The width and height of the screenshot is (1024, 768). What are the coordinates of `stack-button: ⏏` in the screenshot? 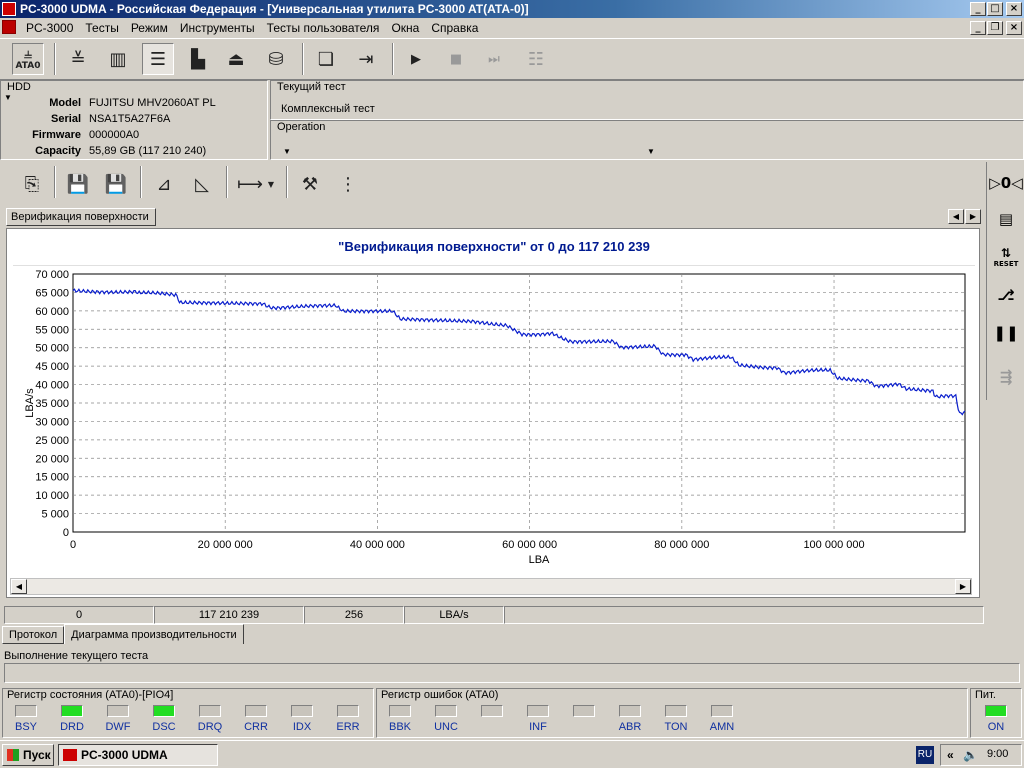 It's located at (236, 59).